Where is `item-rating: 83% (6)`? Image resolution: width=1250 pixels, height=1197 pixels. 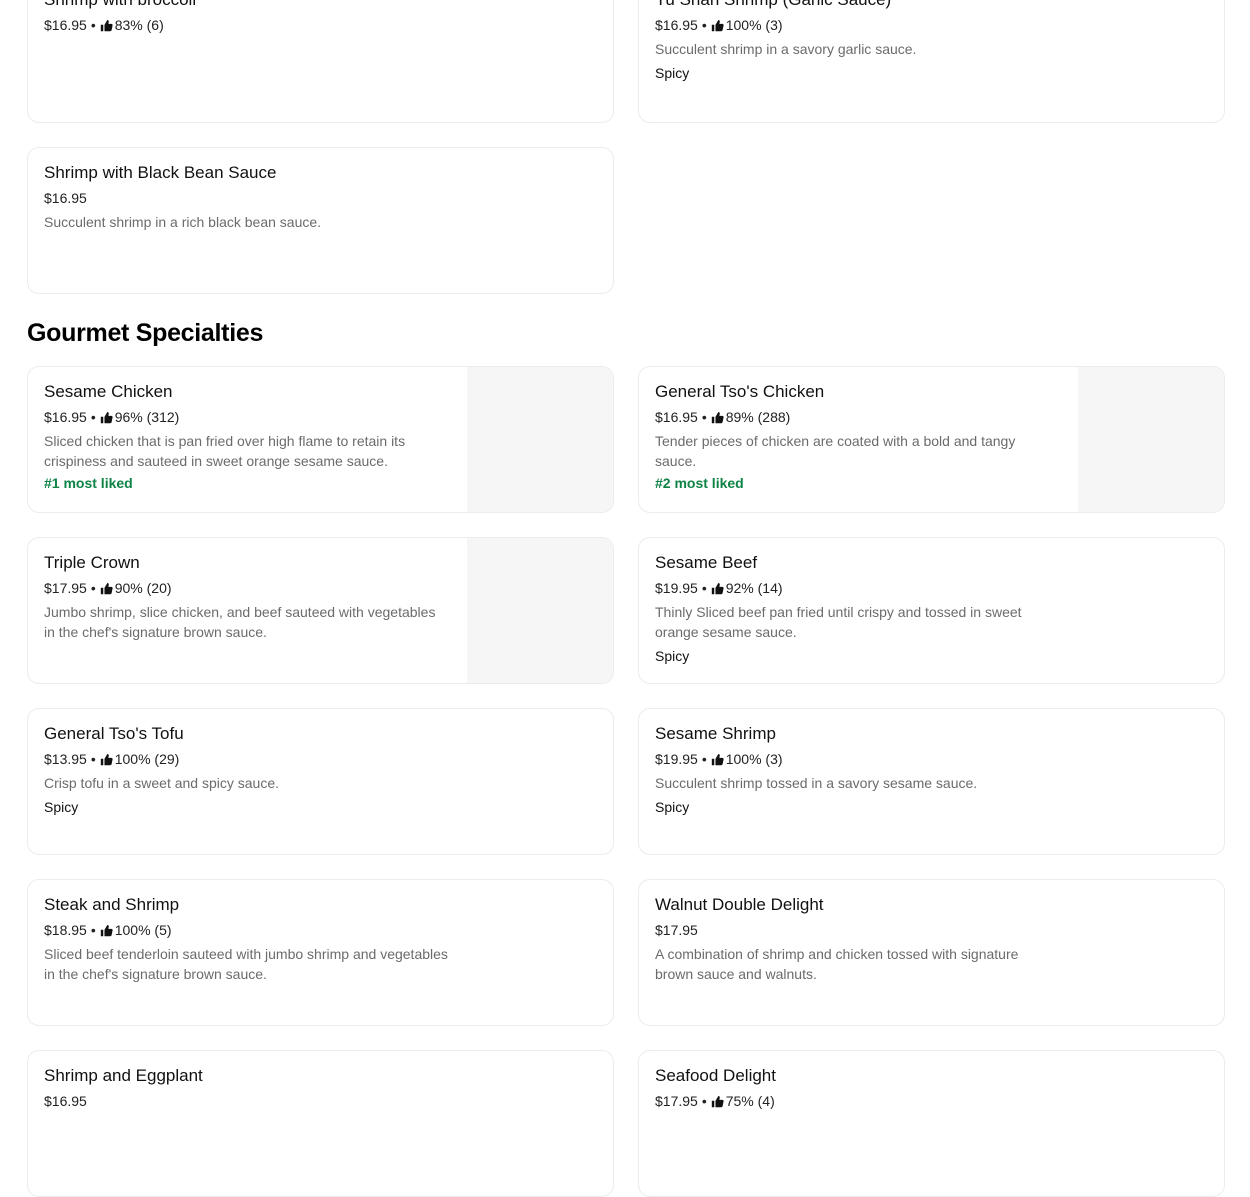
item-rating: 83% (6) is located at coordinates (139, 25).